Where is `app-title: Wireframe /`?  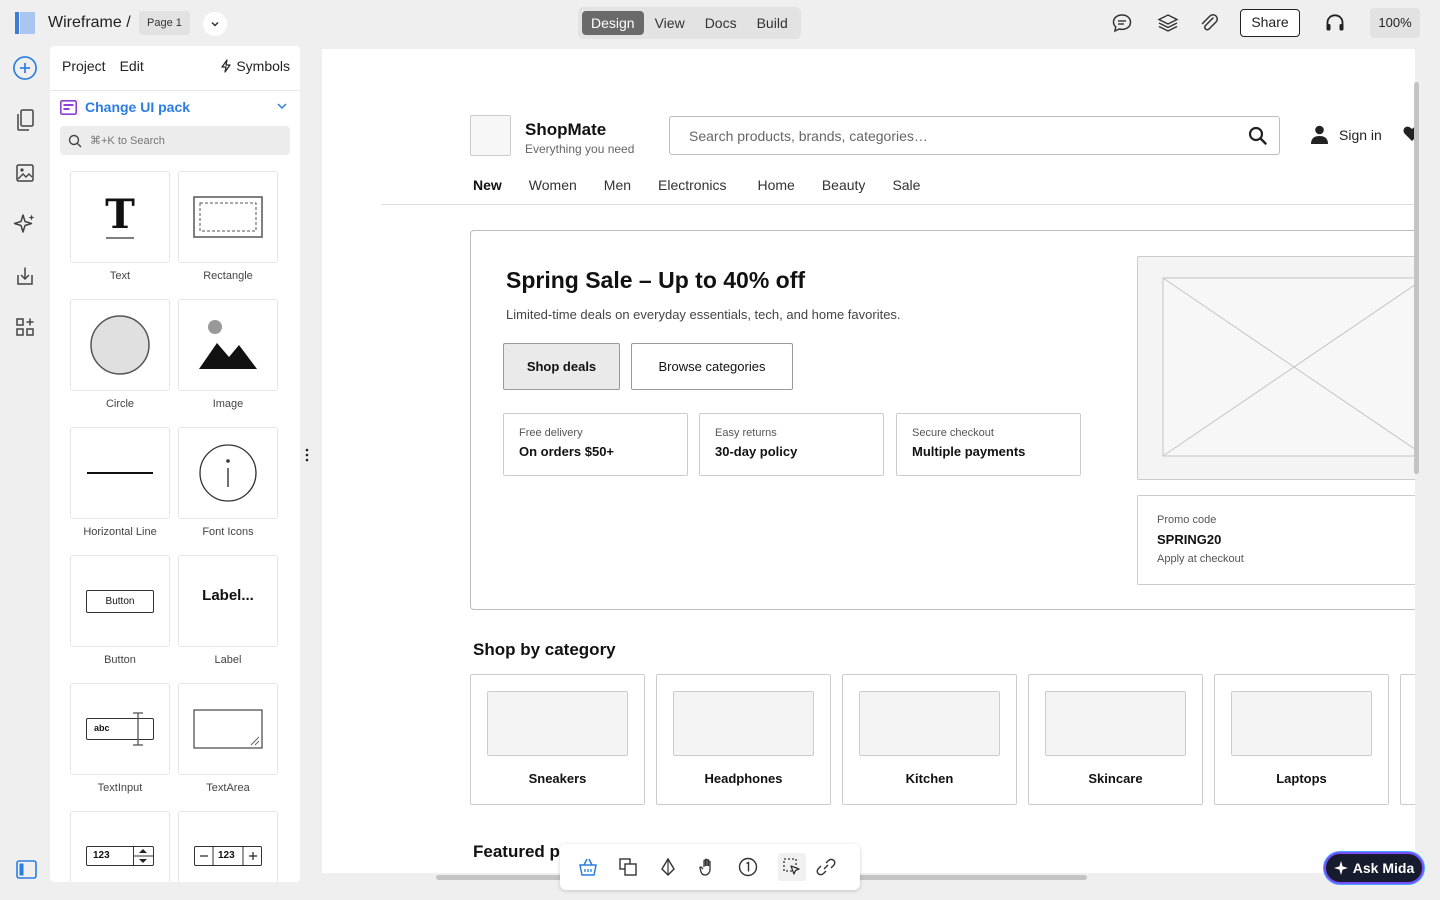 app-title: Wireframe / is located at coordinates (89, 23).